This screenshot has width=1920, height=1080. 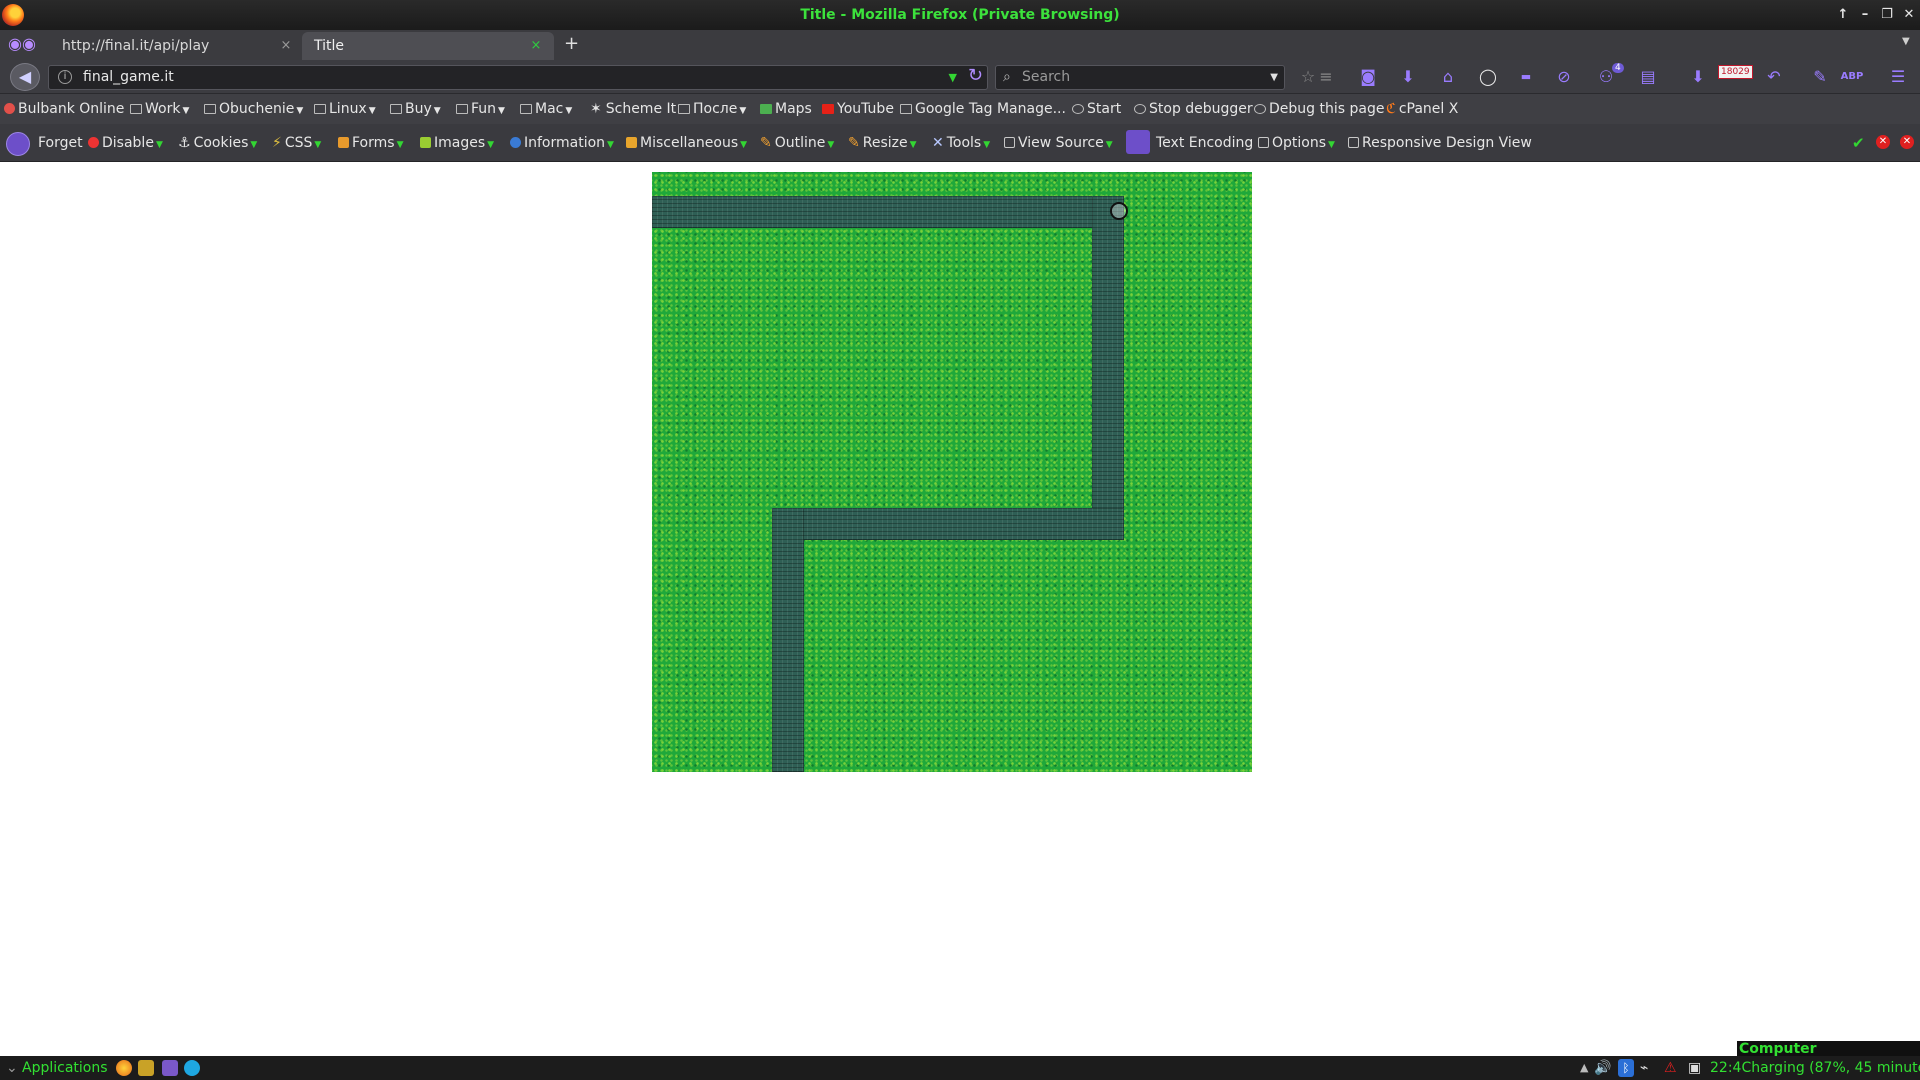 I want to click on close-window-icon: ✕, so click(x=1909, y=15).